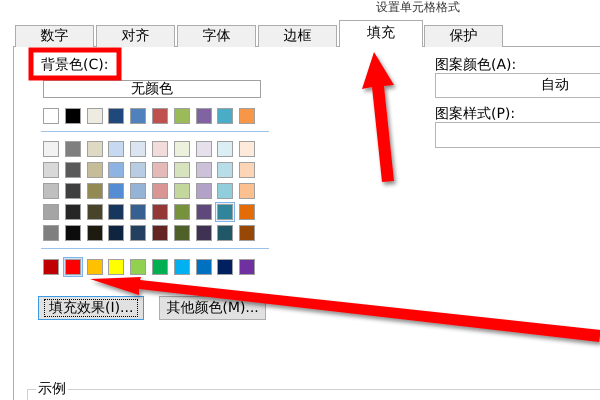  I want to click on window-title: 设置单元格格式, so click(418, 7).